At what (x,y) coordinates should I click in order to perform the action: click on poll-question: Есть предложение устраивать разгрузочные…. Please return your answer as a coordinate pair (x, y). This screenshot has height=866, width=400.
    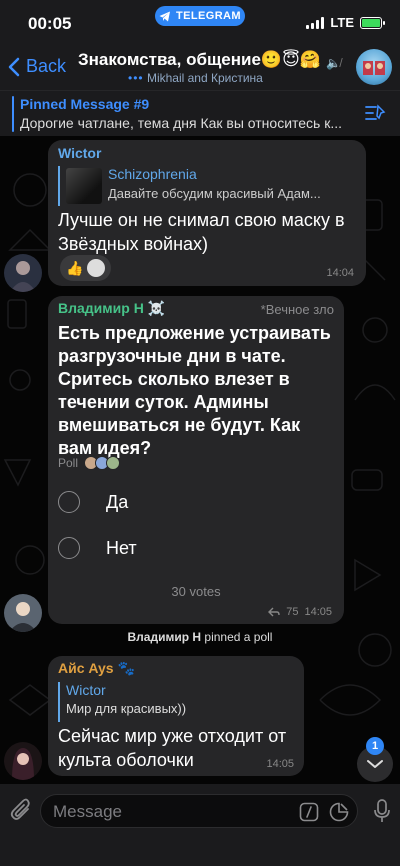
    Looking at the image, I should click on (194, 390).